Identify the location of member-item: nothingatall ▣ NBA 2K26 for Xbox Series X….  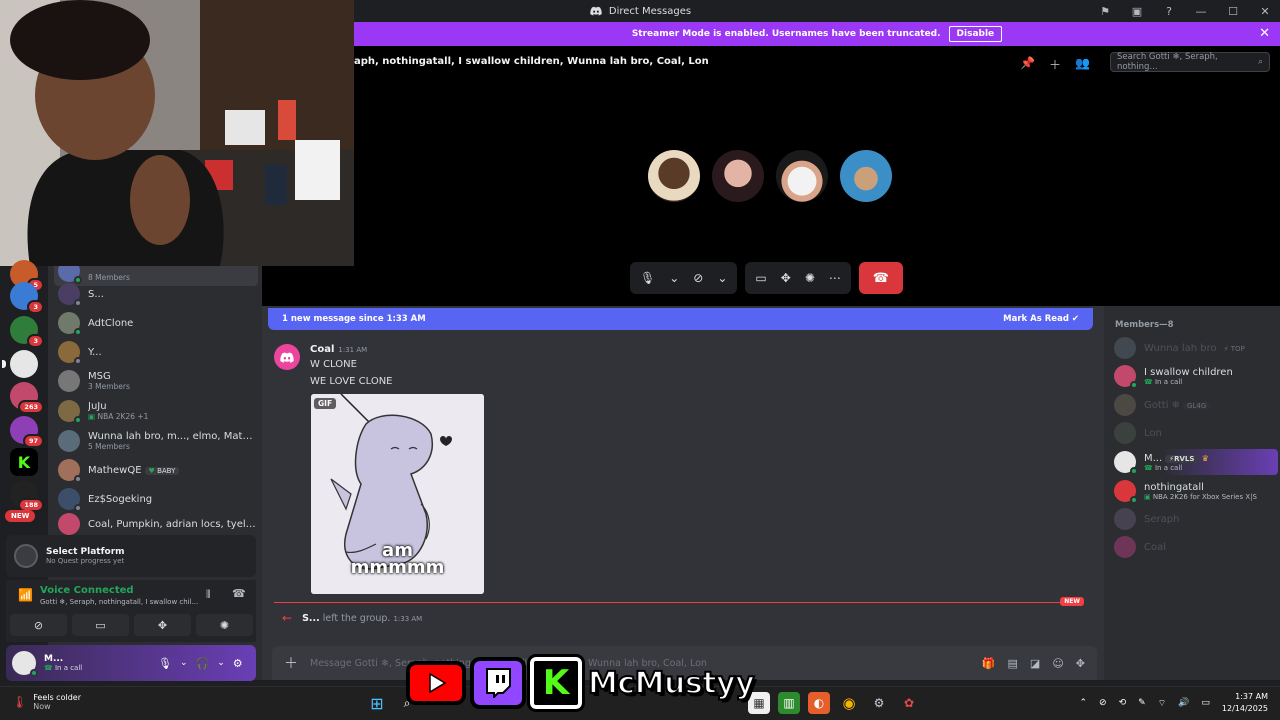
(1195, 491).